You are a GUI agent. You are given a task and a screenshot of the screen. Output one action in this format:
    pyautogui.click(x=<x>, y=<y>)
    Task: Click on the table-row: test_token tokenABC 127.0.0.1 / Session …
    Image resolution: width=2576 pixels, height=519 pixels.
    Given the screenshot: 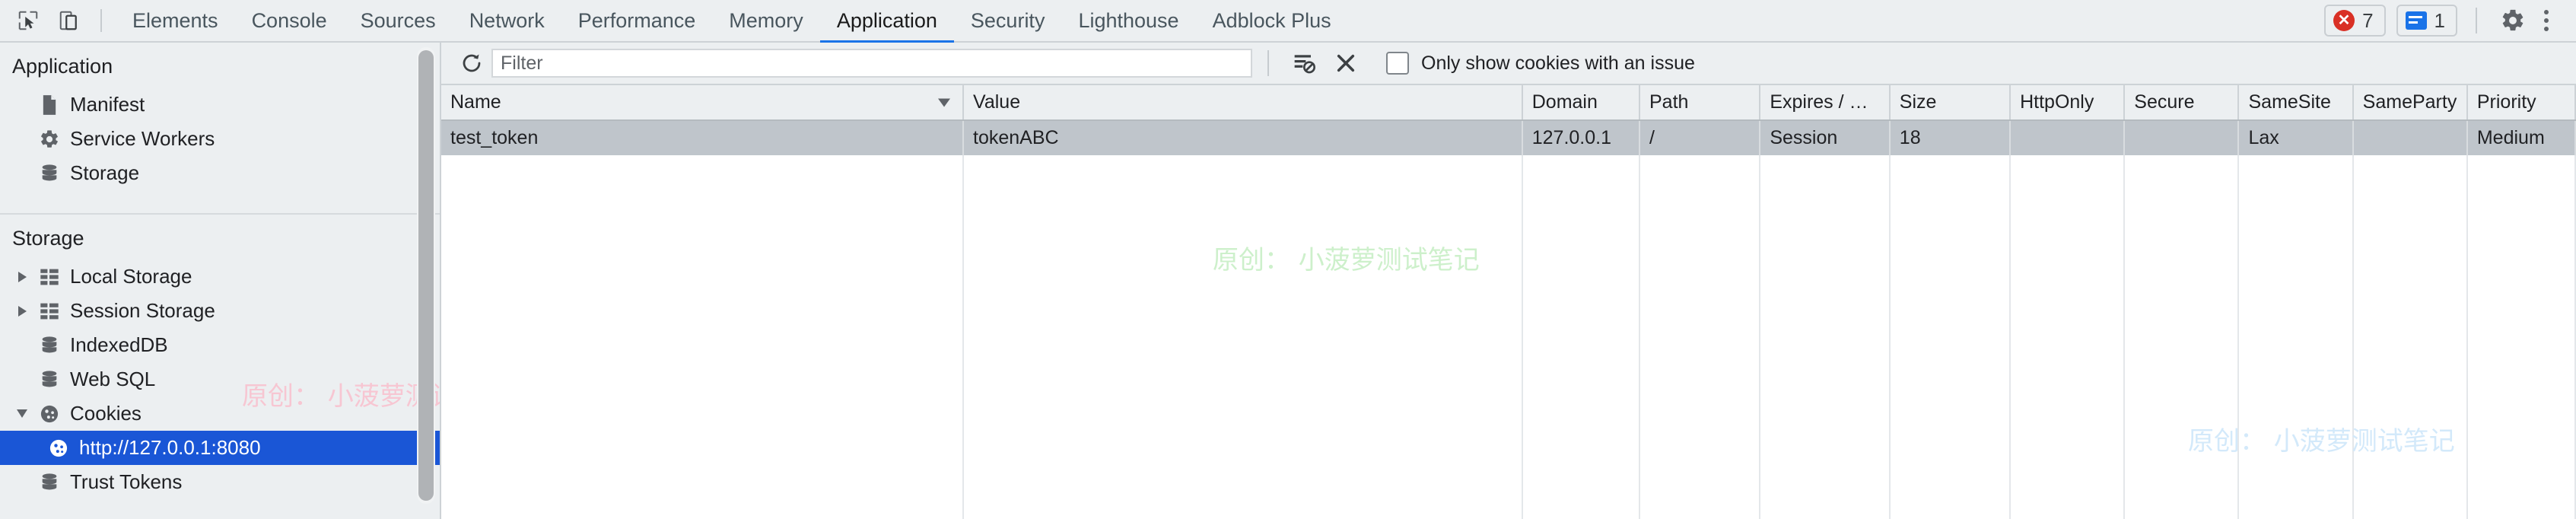 What is the action you would take?
    pyautogui.click(x=1509, y=137)
    